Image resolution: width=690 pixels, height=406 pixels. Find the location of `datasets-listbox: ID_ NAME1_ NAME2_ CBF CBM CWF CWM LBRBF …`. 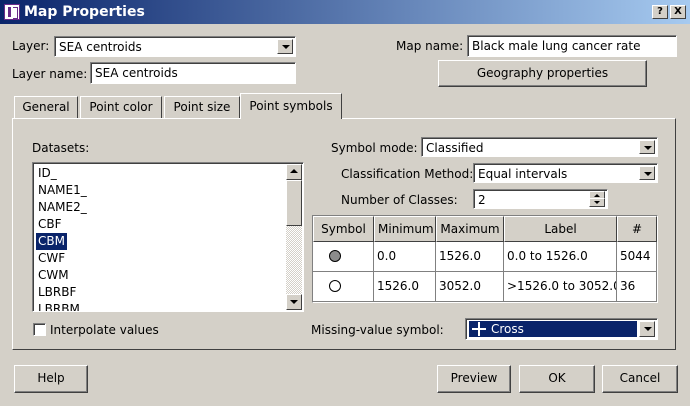

datasets-listbox: ID_ NAME1_ NAME2_ CBF CBM CWF CWM LBRBF … is located at coordinates (168, 237).